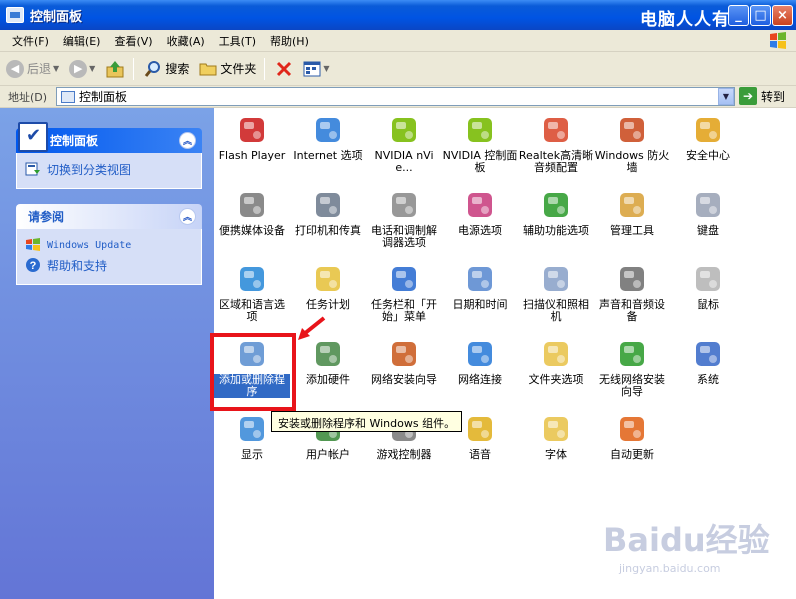 This screenshot has width=796, height=599. I want to click on windows-update-icon, so click(33, 244).